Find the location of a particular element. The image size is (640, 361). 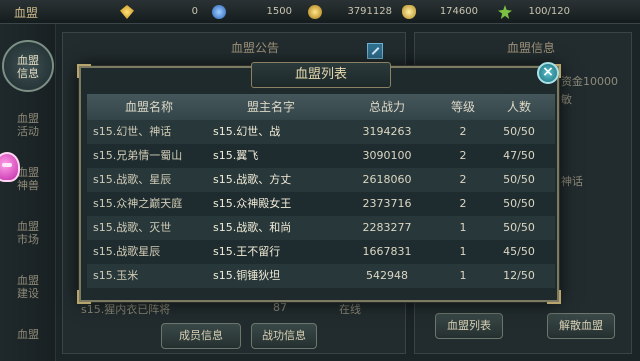

top-resource-bar: 血盟 0 1500 3791128 174600 100/120 is located at coordinates (320, 12).